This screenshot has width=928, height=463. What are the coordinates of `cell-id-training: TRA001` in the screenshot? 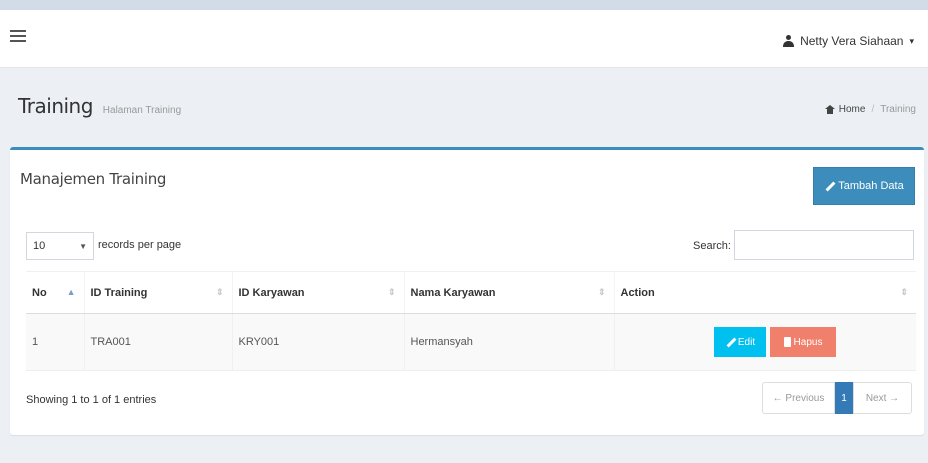 It's located at (157, 342).